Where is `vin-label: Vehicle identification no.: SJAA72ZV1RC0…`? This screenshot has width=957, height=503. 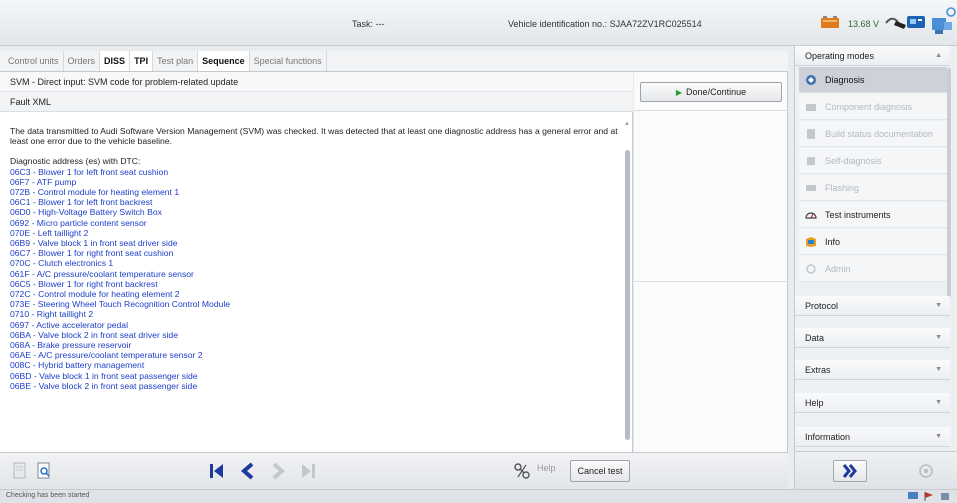 vin-label: Vehicle identification no.: SJAA72ZV1RC0… is located at coordinates (605, 24).